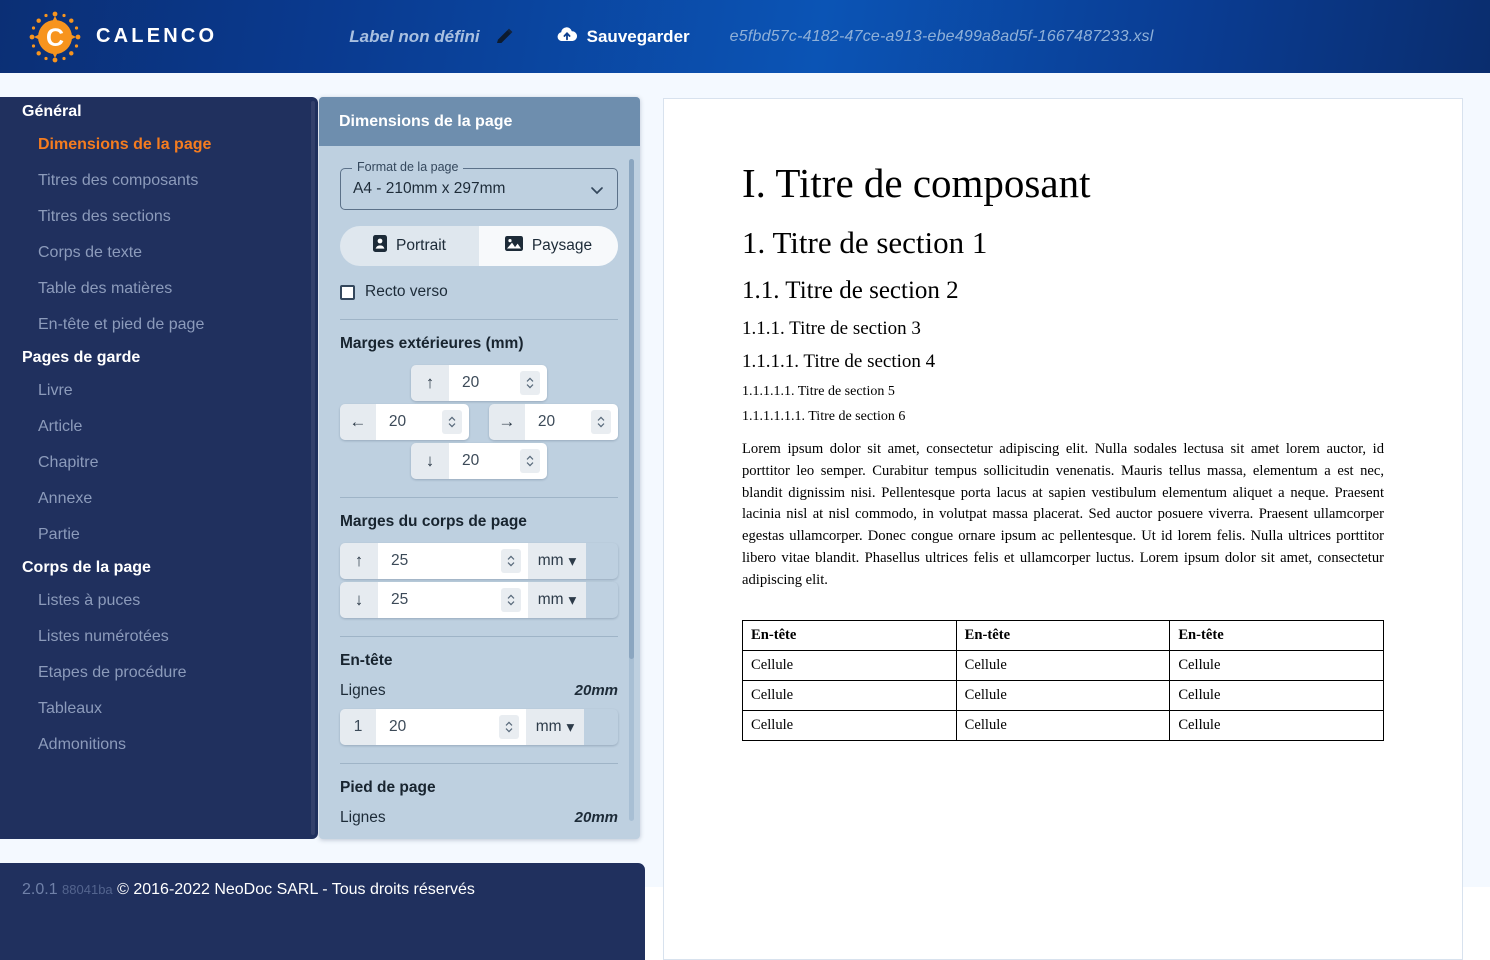  I want to click on table-row: Cellule Cellule Cellule, so click(1063, 695).